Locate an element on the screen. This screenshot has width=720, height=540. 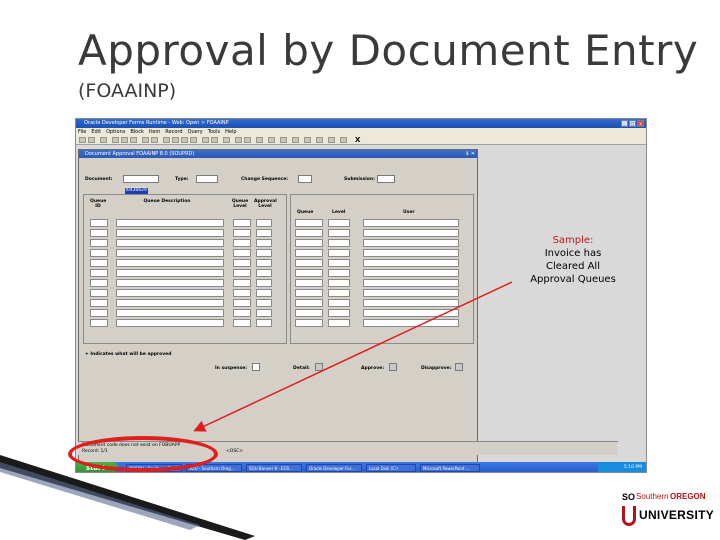
minimize-button: _ is located at coordinates (624, 123).